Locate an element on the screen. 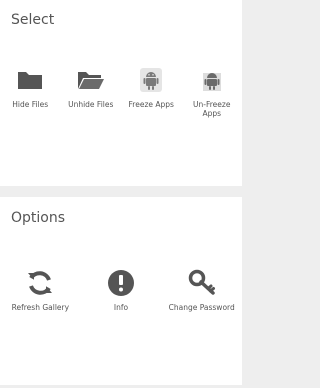 This screenshot has width=320, height=388. unhide-files-label: Unhide Files is located at coordinates (91, 104).